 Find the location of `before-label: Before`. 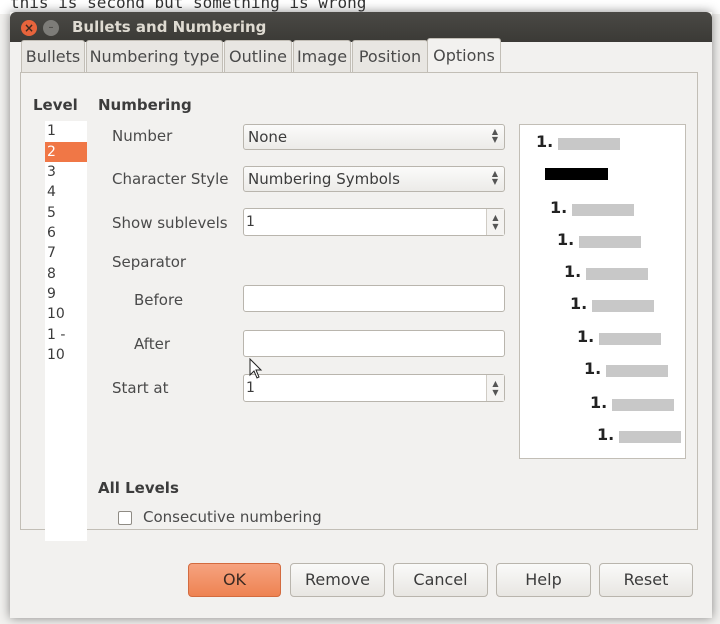

before-label: Before is located at coordinates (159, 300).